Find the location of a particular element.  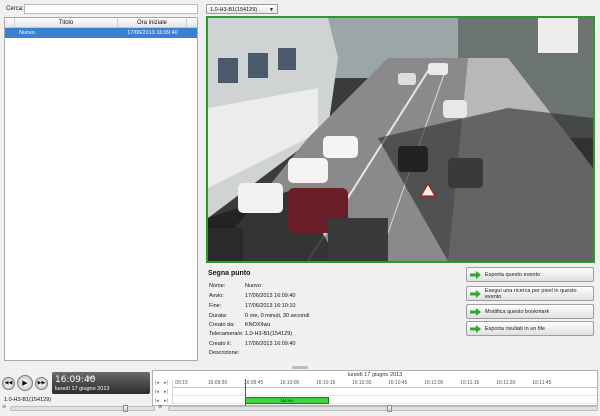

detail-row-end: Fine: 17/06/2013 16:10:10 is located at coordinates (252, 306).